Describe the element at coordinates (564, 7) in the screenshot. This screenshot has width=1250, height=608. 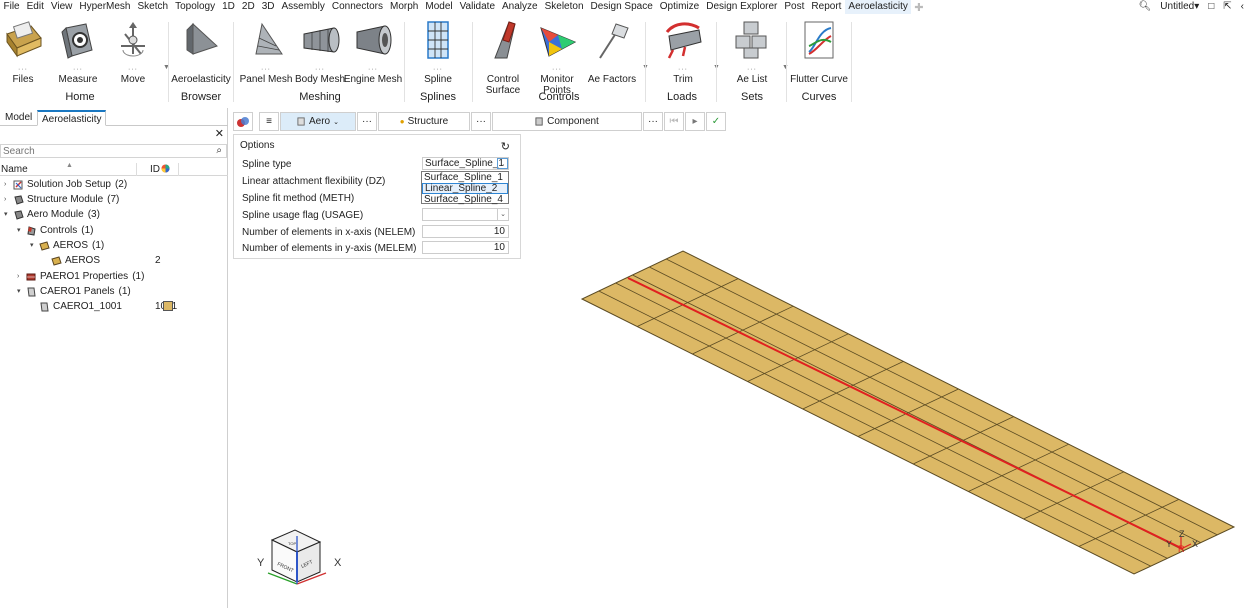
I see `menu-skeleton: Skeleton` at that location.